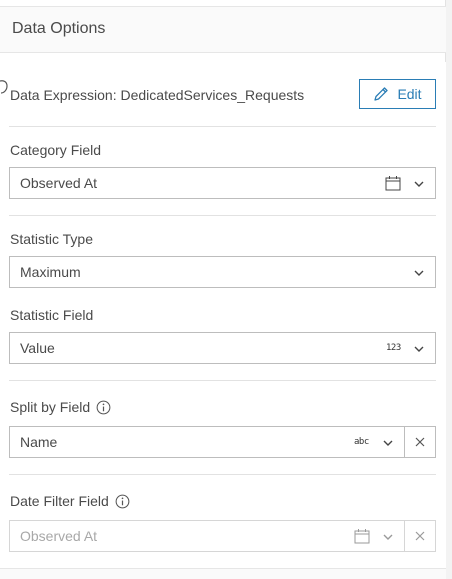  I want to click on date-filter-field-label-text: Date Filter Field, so click(59, 501).